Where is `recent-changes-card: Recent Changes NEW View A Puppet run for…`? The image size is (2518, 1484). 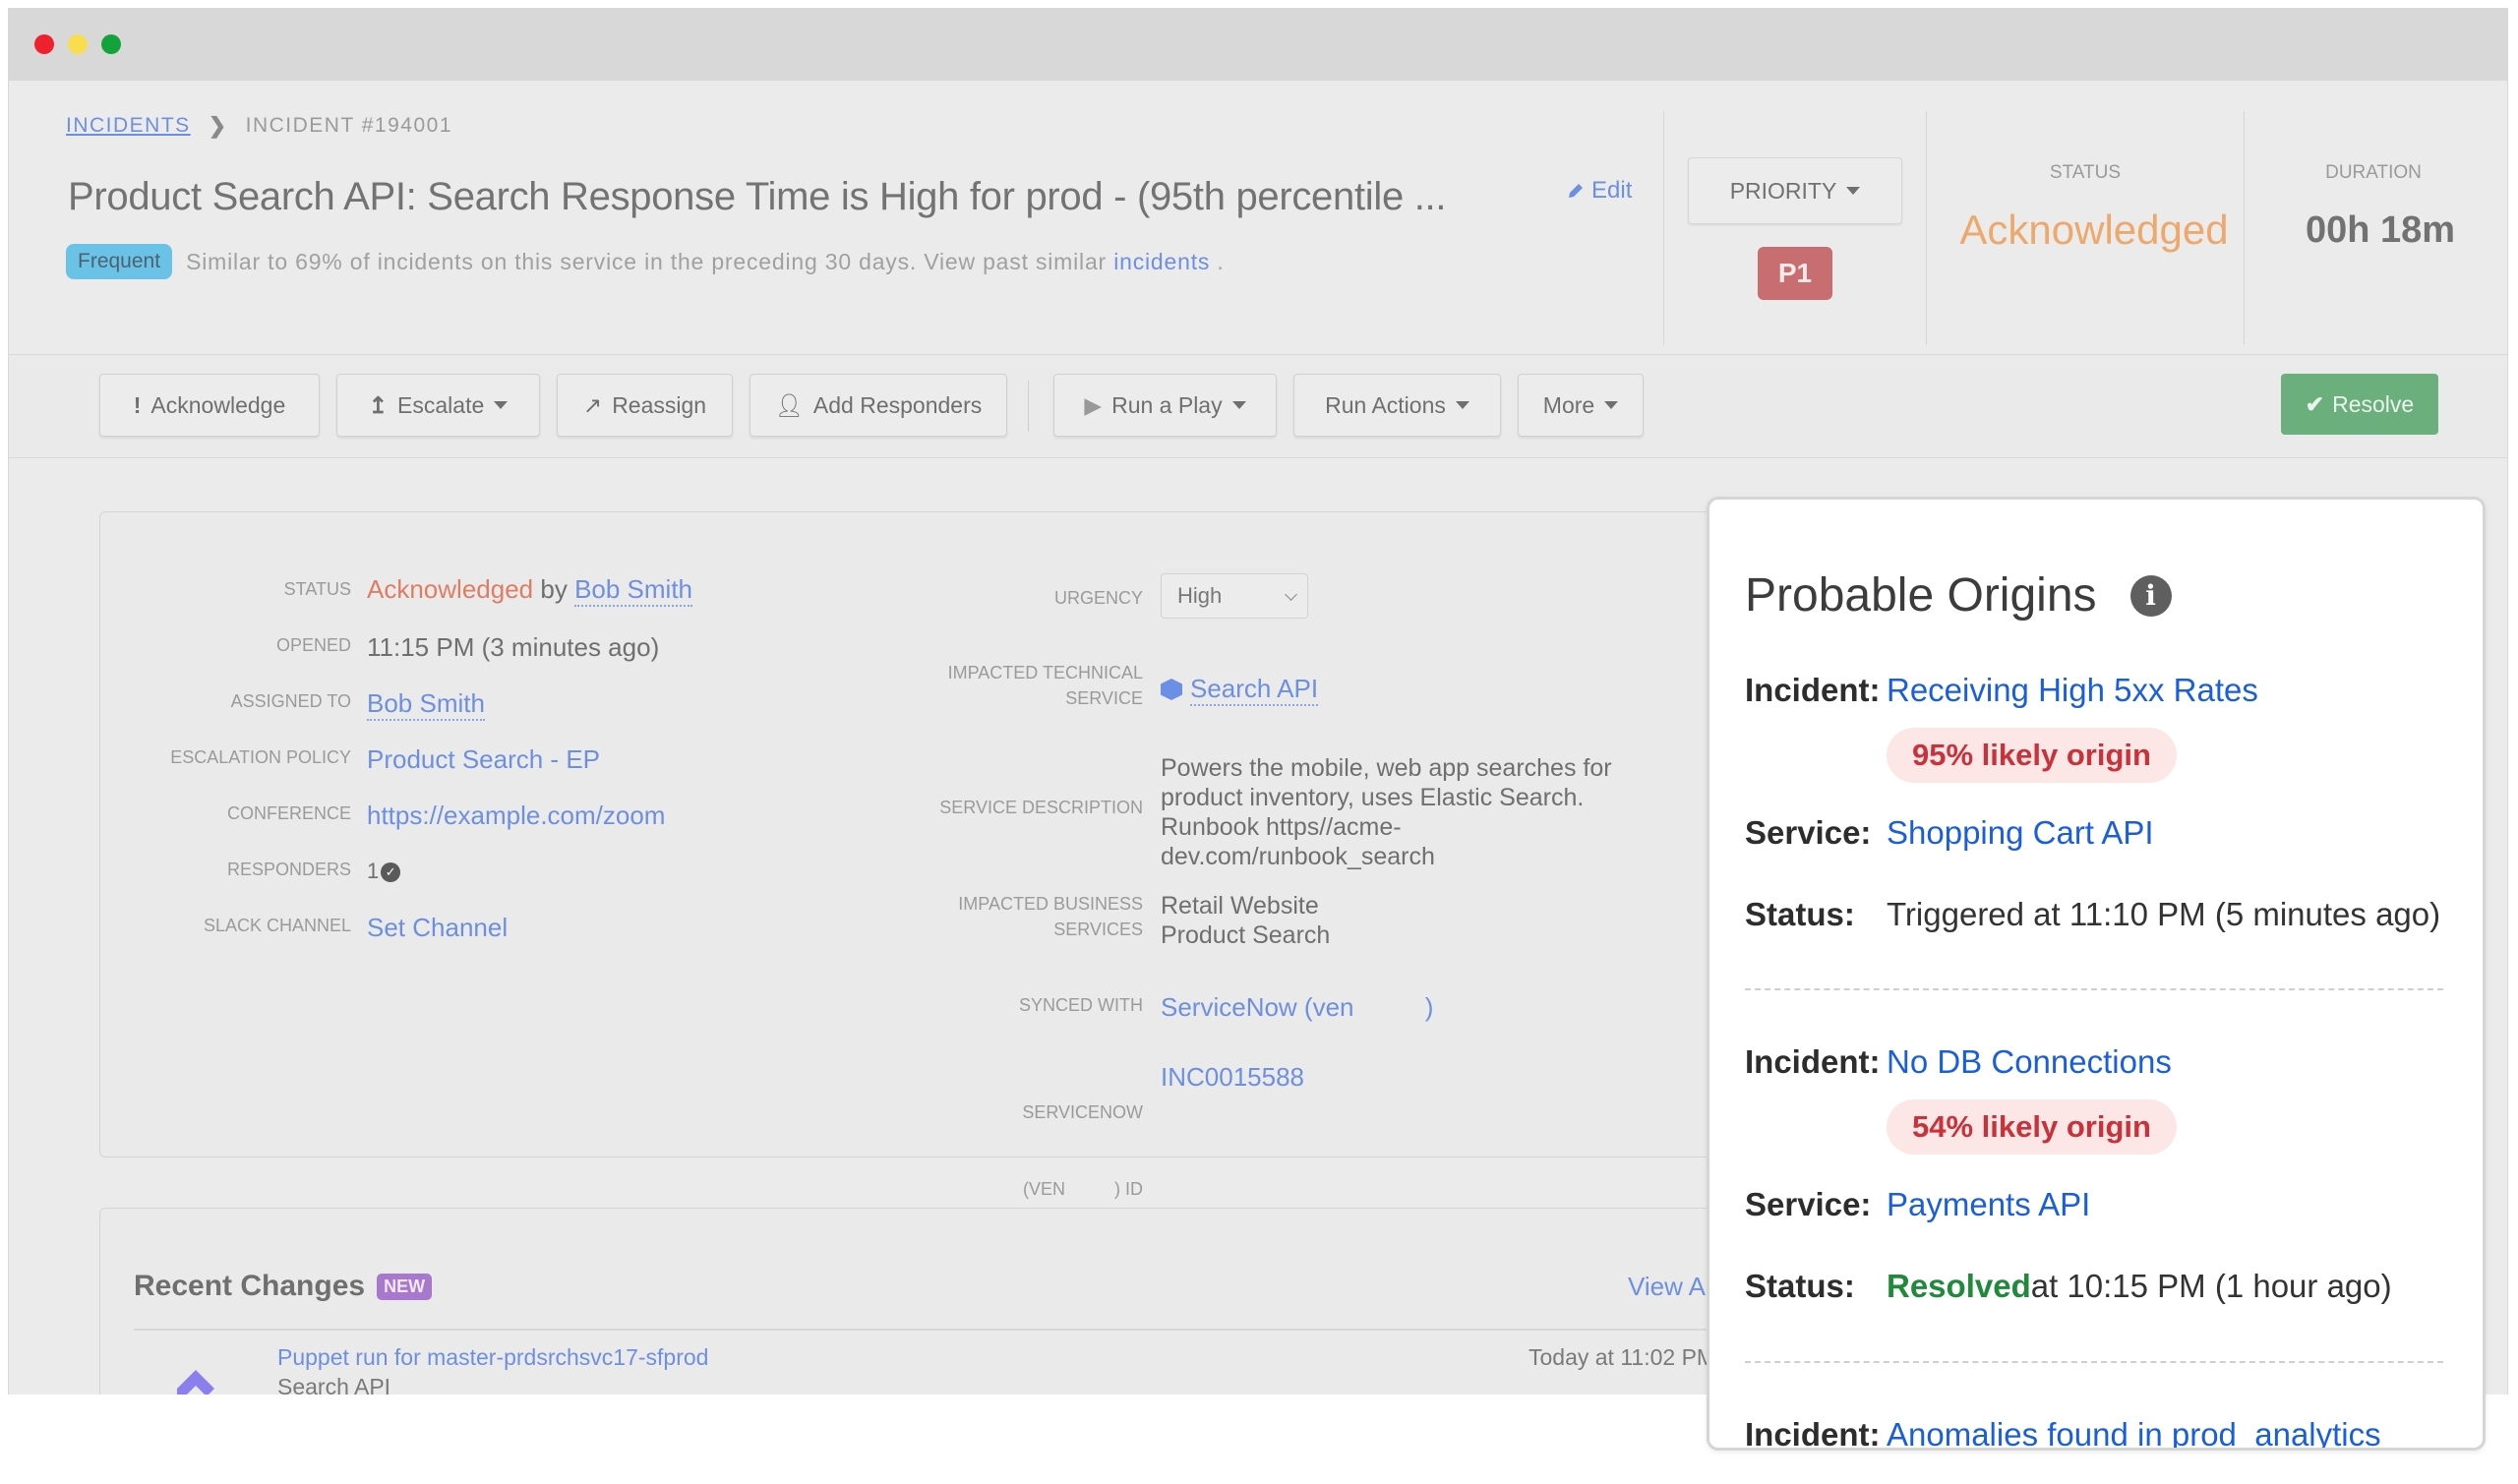 recent-changes-card: Recent Changes NEW View A Puppet run for… is located at coordinates (935, 1302).